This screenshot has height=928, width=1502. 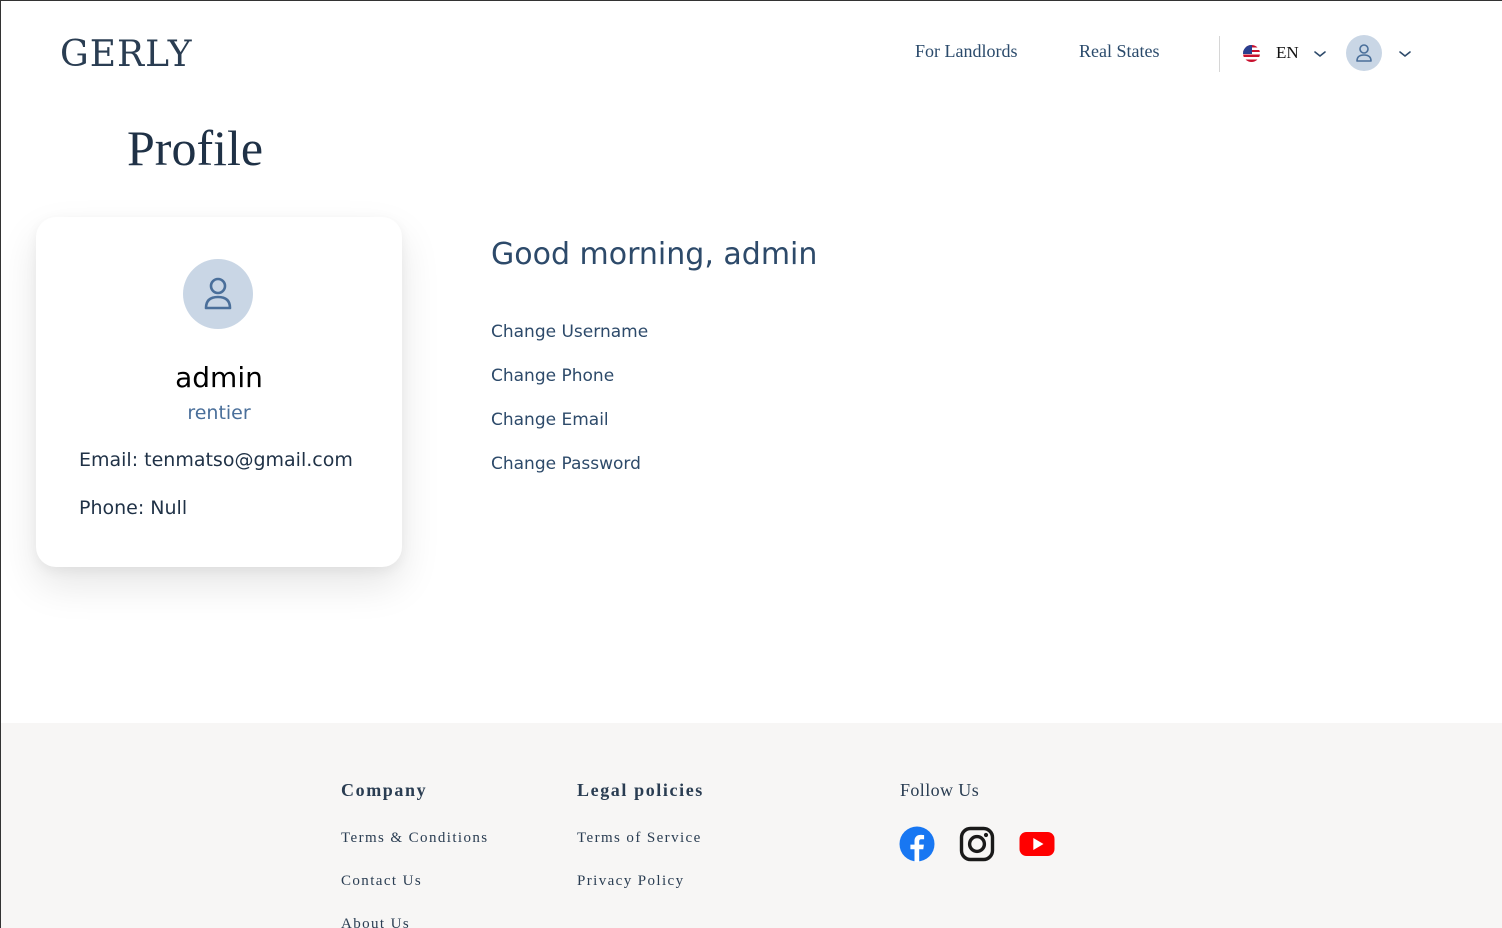 What do you see at coordinates (126, 54) in the screenshot?
I see `logo: GERLY` at bounding box center [126, 54].